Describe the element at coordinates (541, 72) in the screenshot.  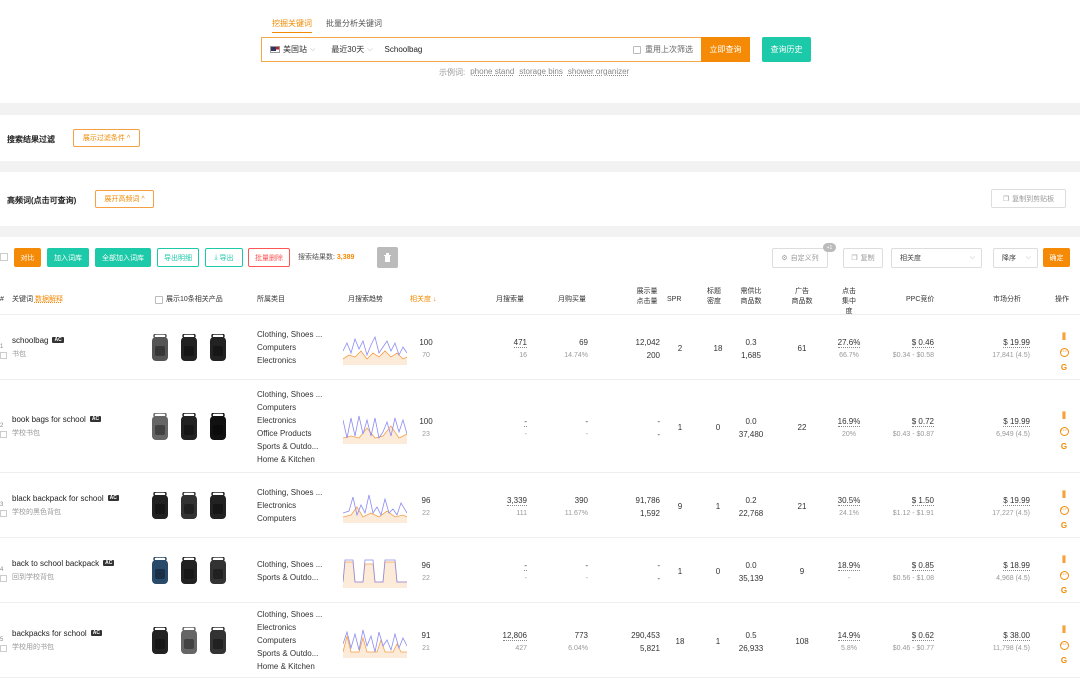
I see `example-link: storage bins` at that location.